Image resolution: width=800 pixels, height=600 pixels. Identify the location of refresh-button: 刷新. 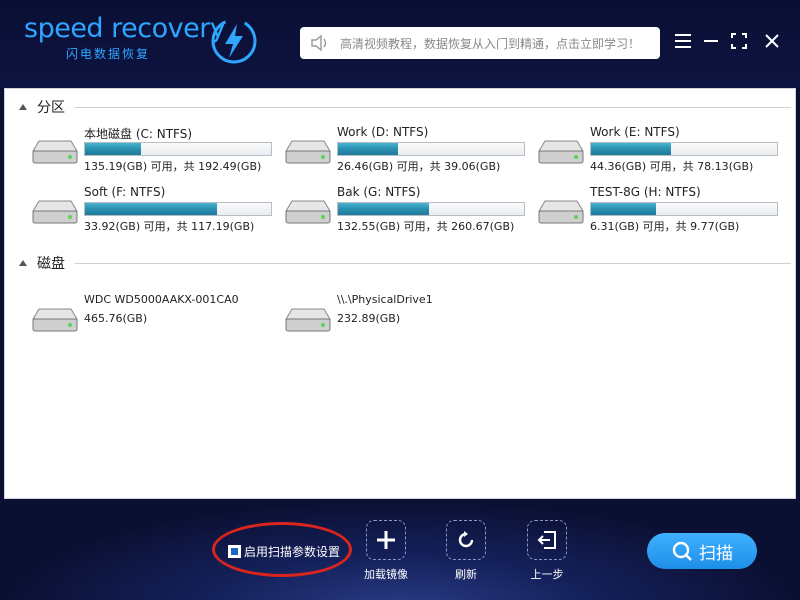
(466, 551).